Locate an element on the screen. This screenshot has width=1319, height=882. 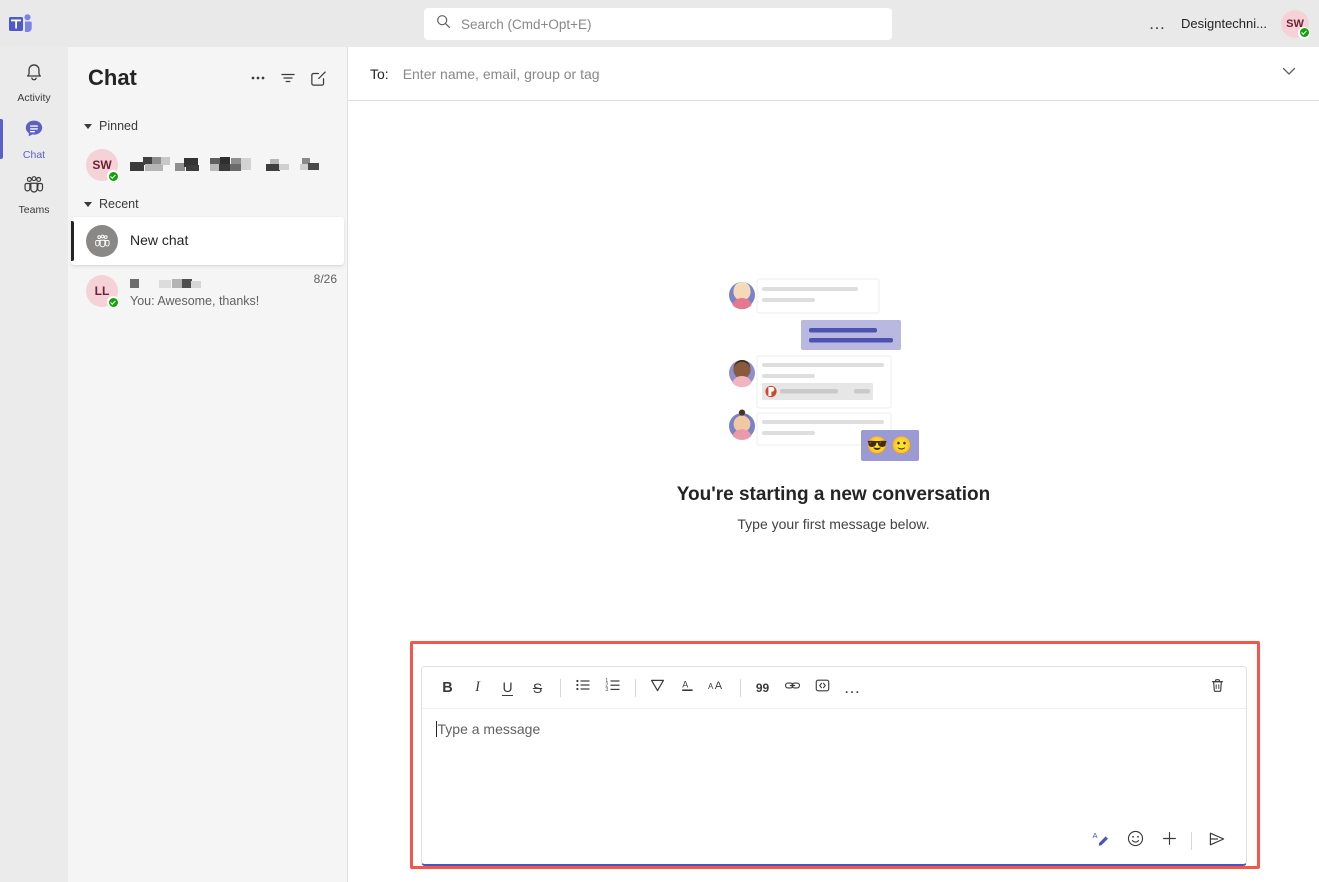
empty-state-heading: You're starting a new conversation is located at coordinates (833, 494).